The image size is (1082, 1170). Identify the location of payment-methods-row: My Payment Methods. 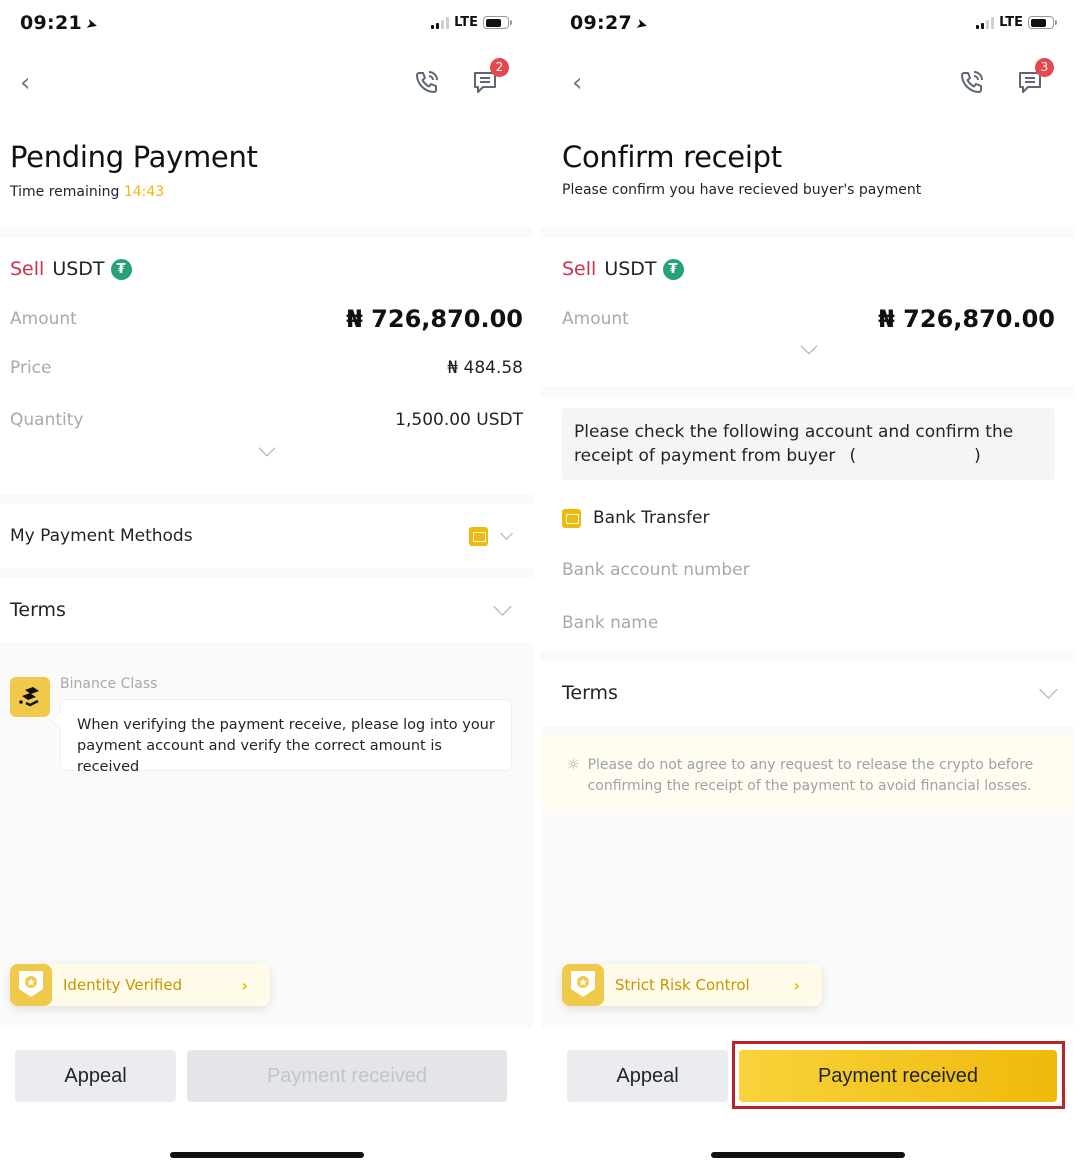
(266, 536).